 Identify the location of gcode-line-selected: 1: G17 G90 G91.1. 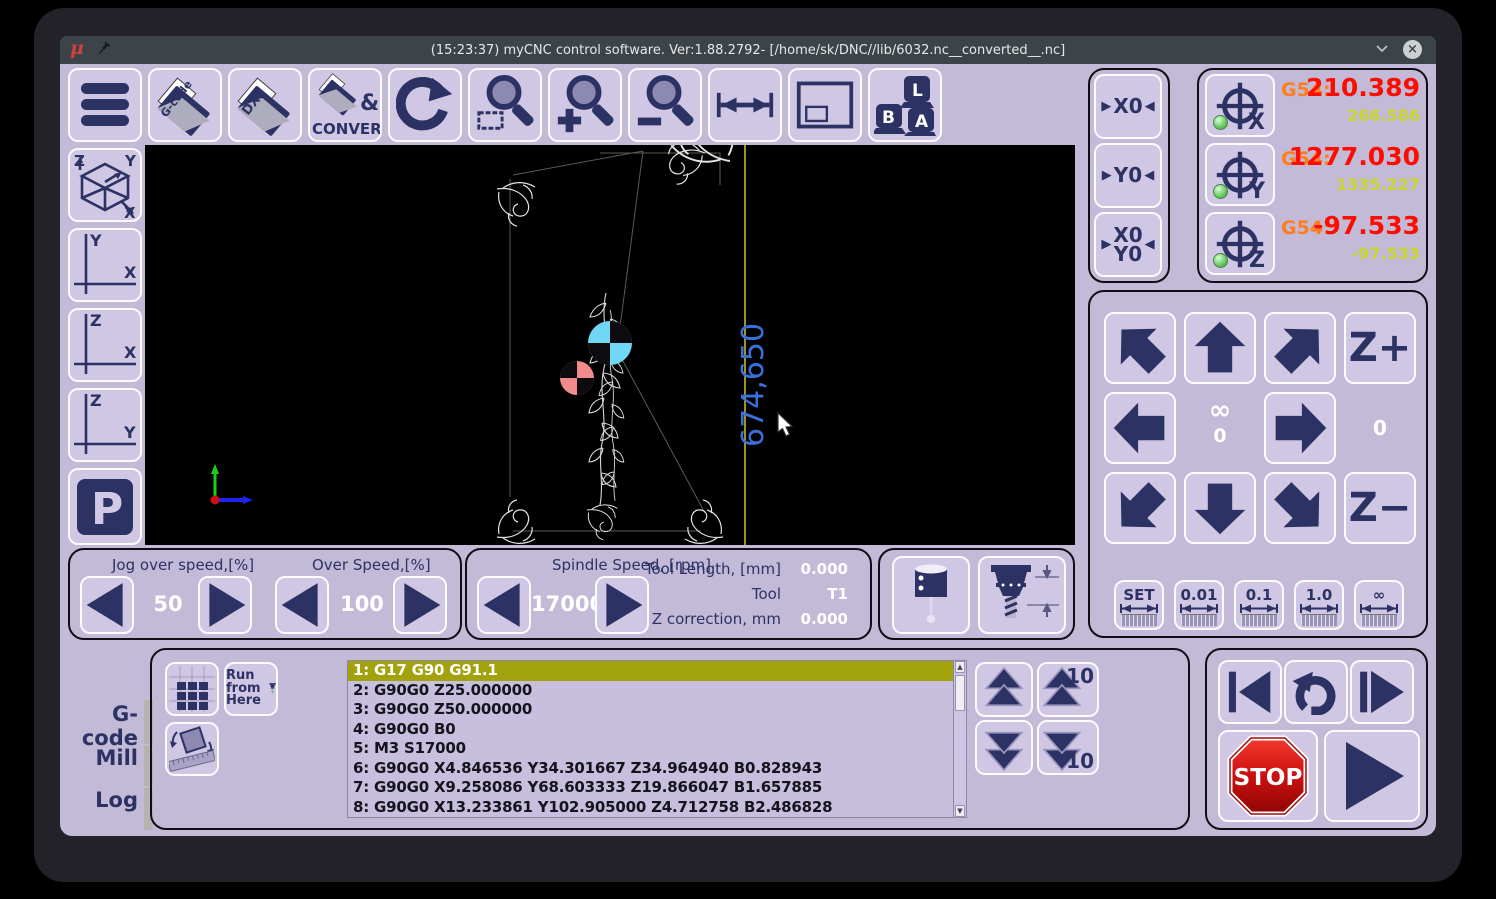
(657, 671).